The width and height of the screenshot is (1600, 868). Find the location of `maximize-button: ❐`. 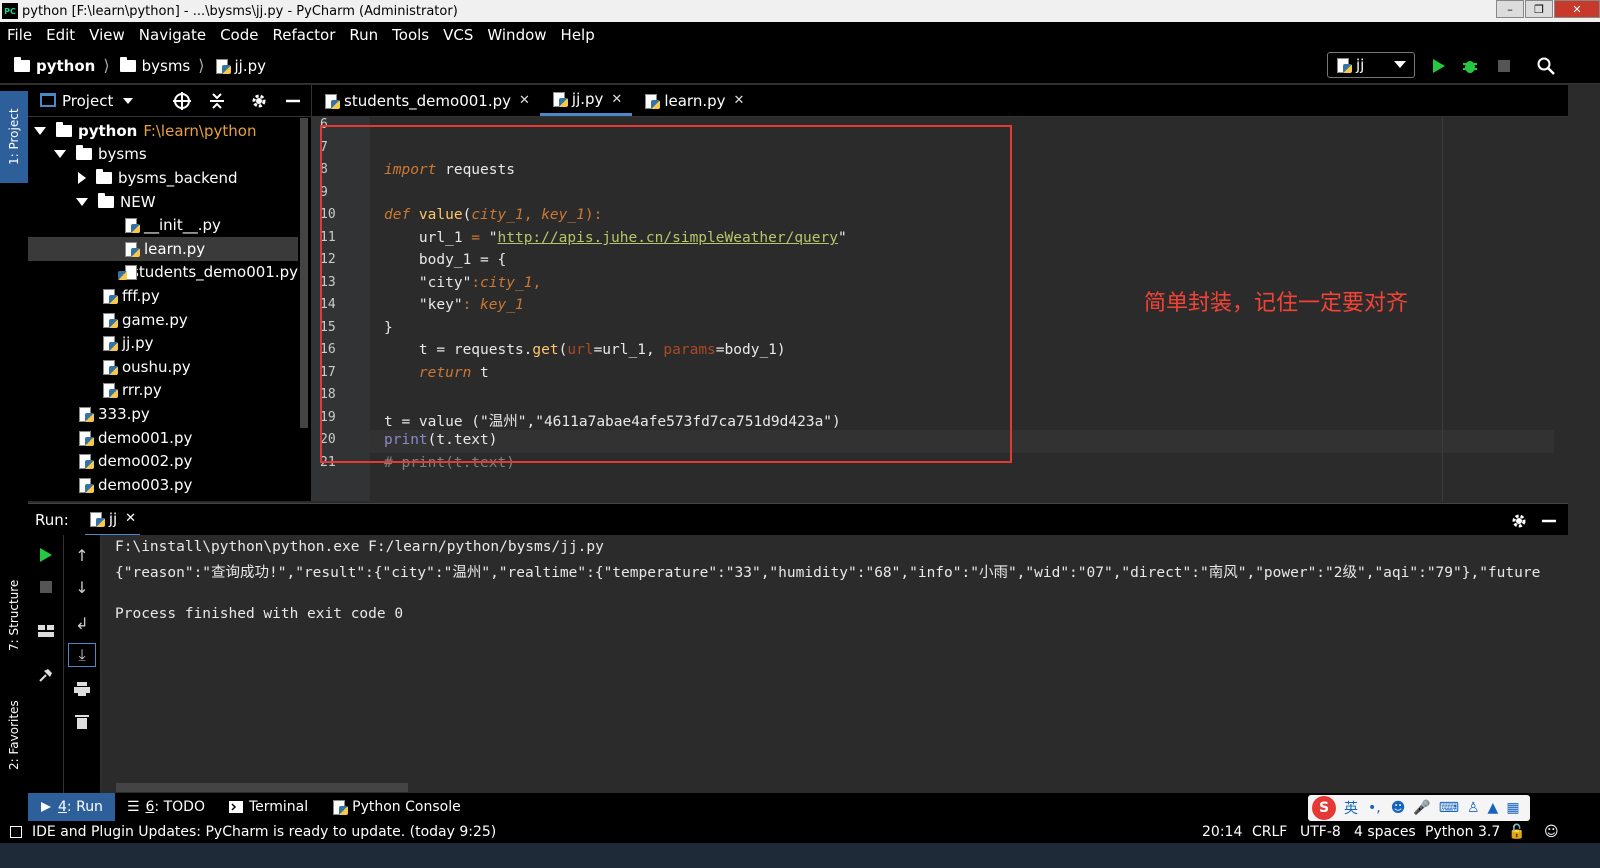

maximize-button: ❐ is located at coordinates (1539, 9).